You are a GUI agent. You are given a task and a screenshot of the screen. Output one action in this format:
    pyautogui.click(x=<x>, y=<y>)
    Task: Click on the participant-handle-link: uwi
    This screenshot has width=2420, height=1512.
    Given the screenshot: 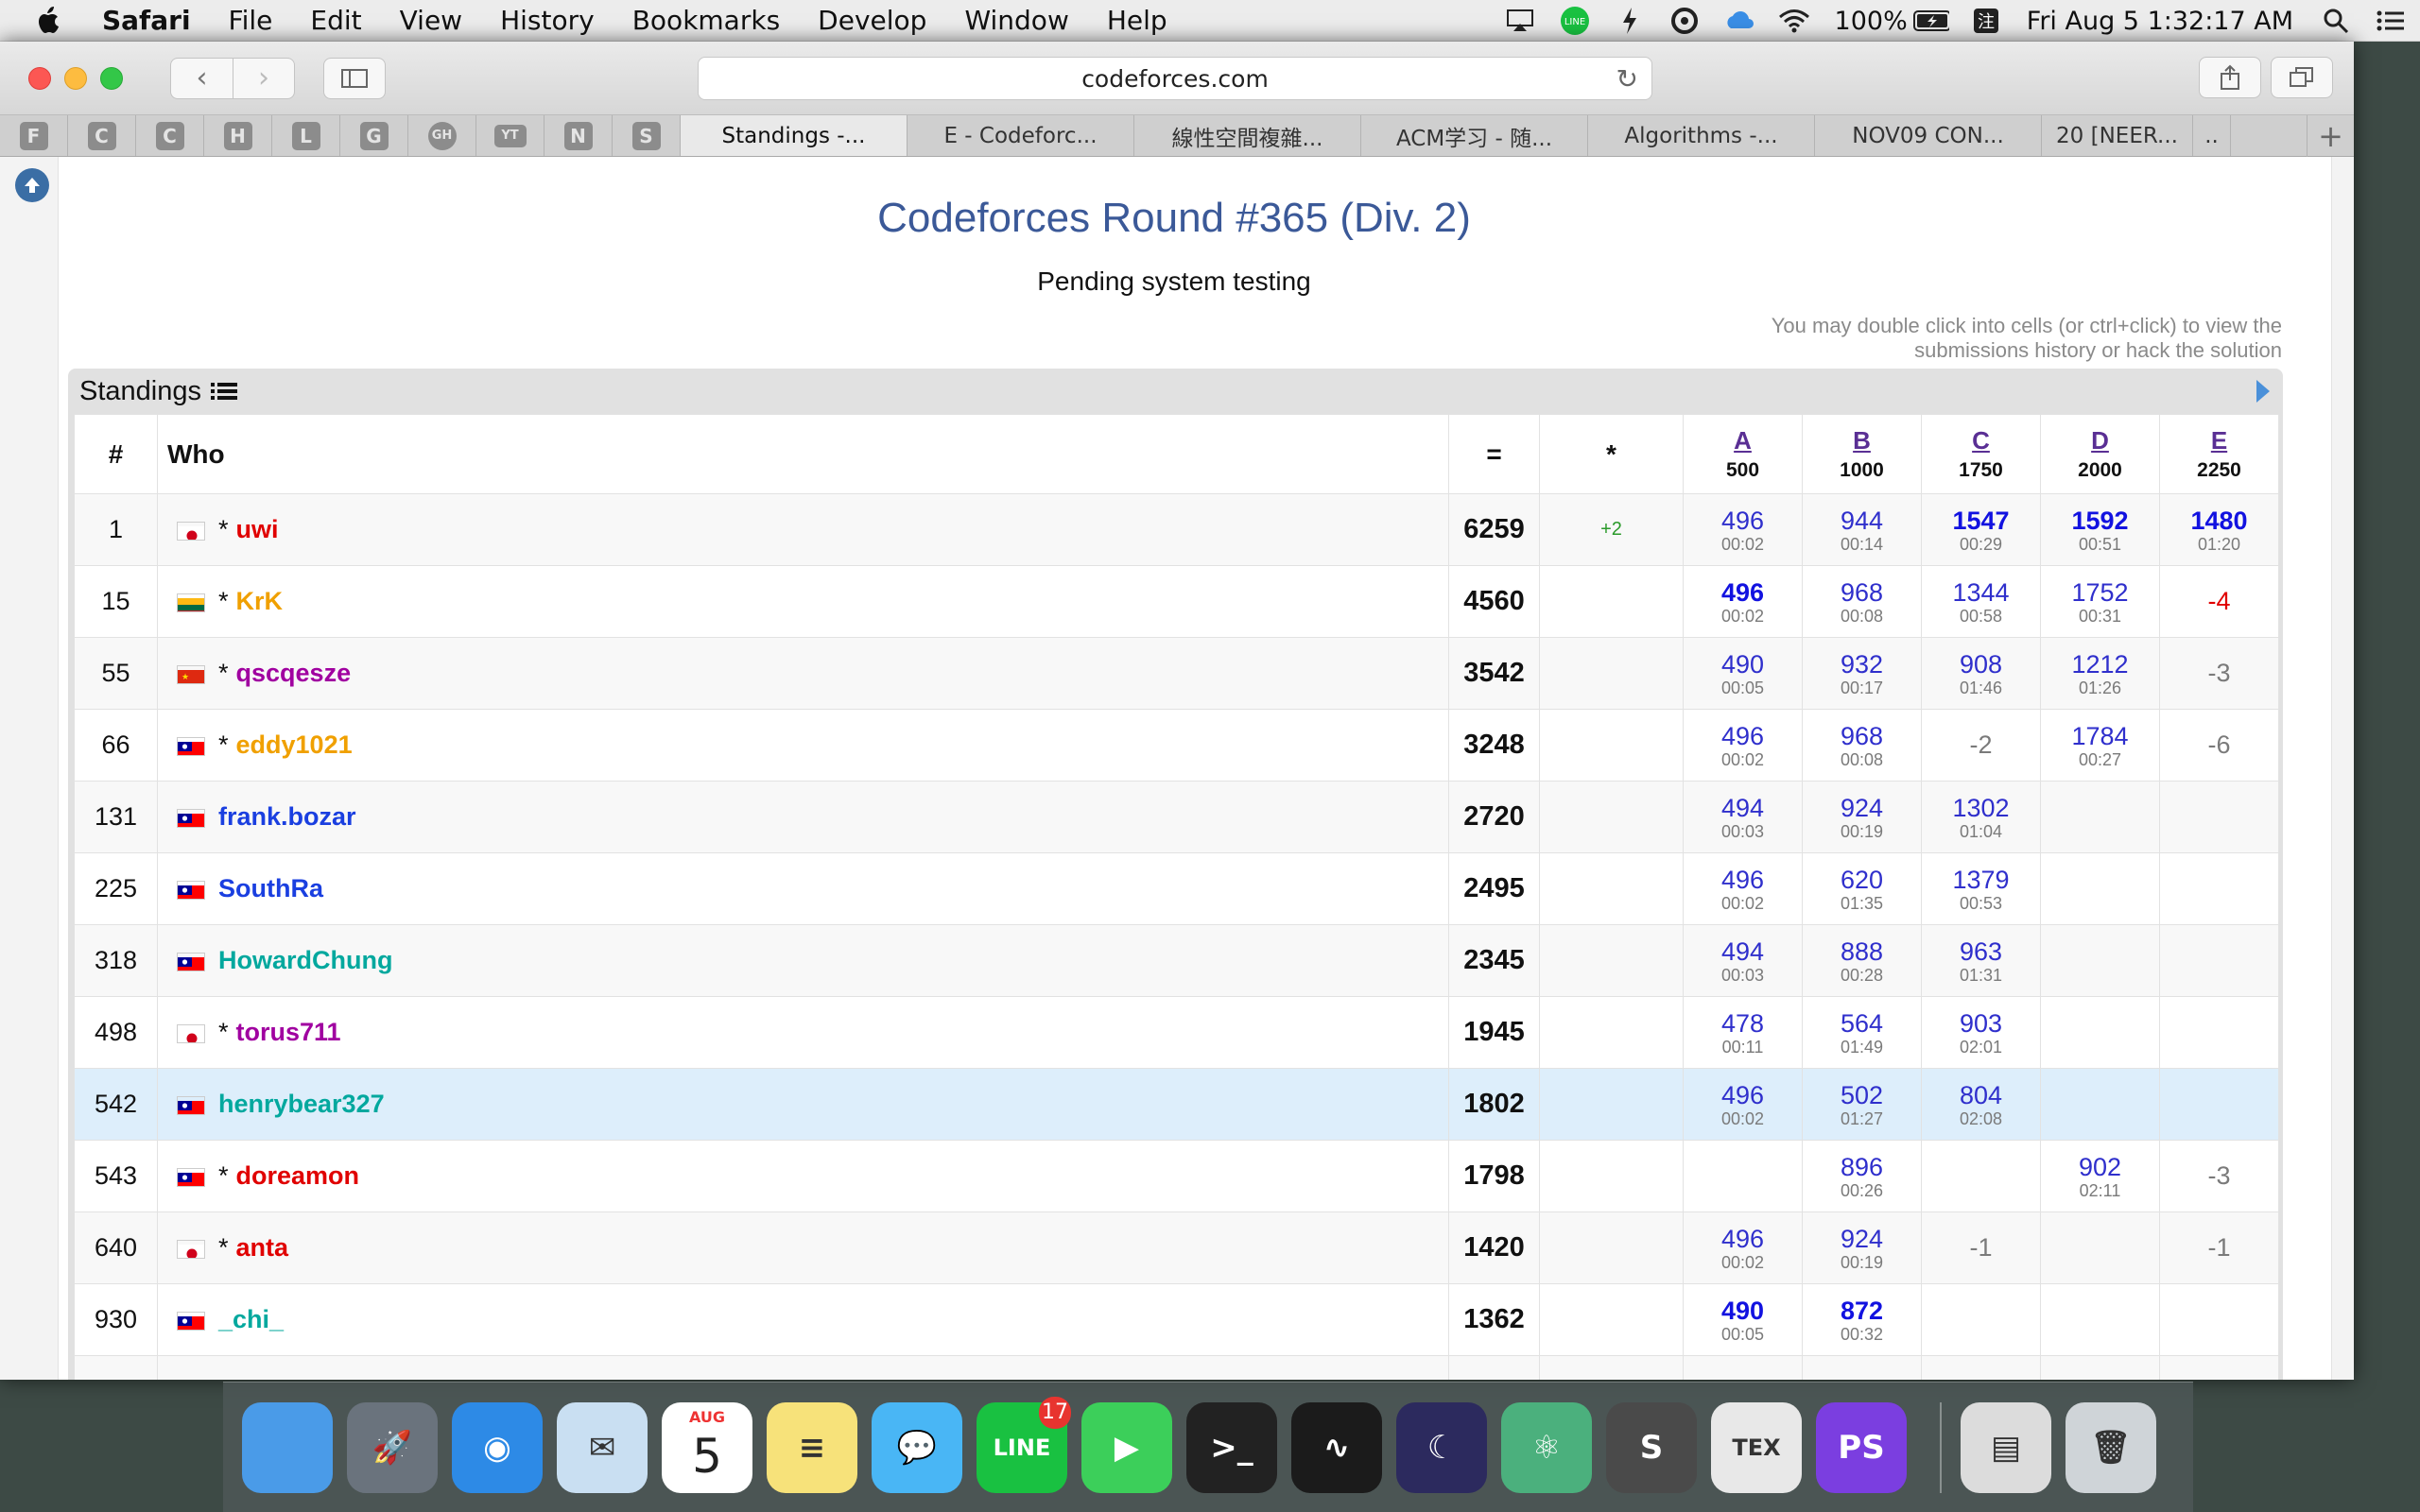 What is the action you would take?
    pyautogui.click(x=257, y=529)
    